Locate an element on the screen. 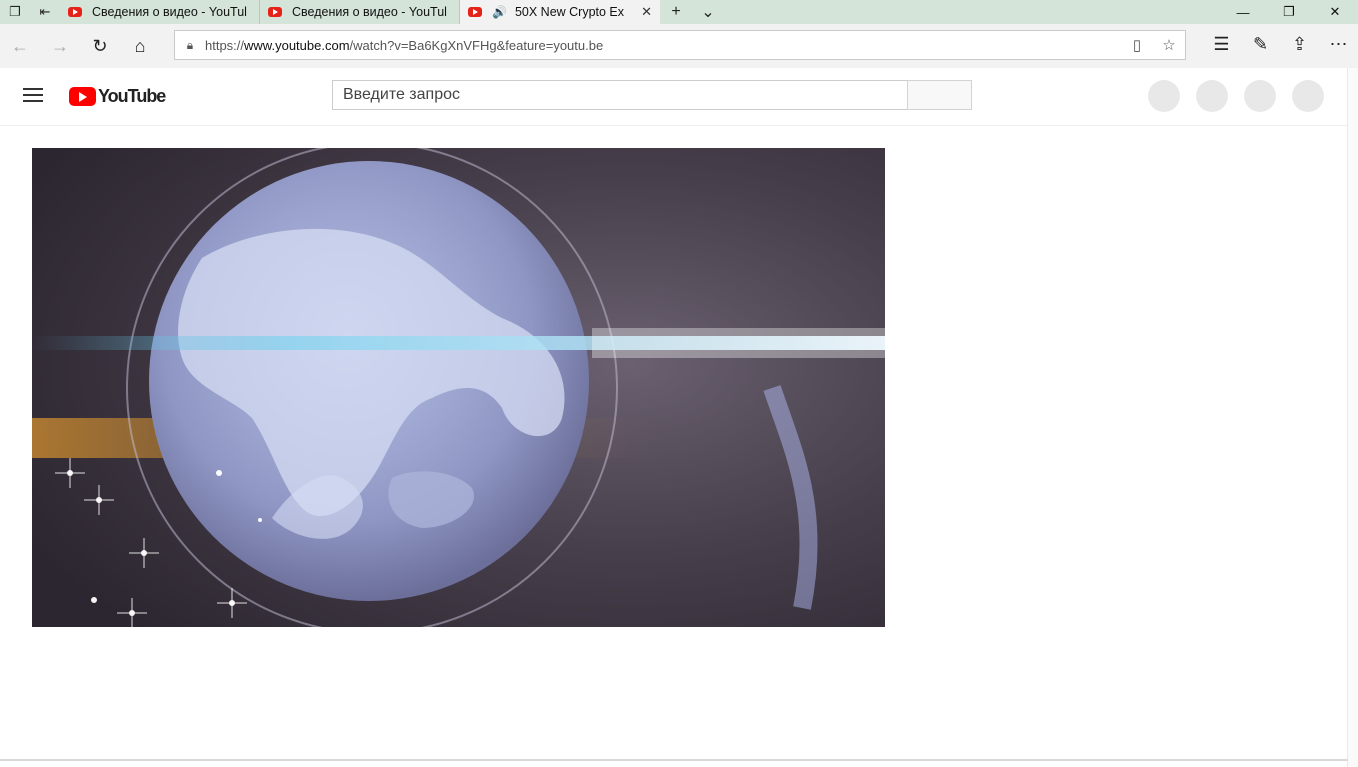 The image size is (1358, 767). new-tab-button: + is located at coordinates (676, 12).